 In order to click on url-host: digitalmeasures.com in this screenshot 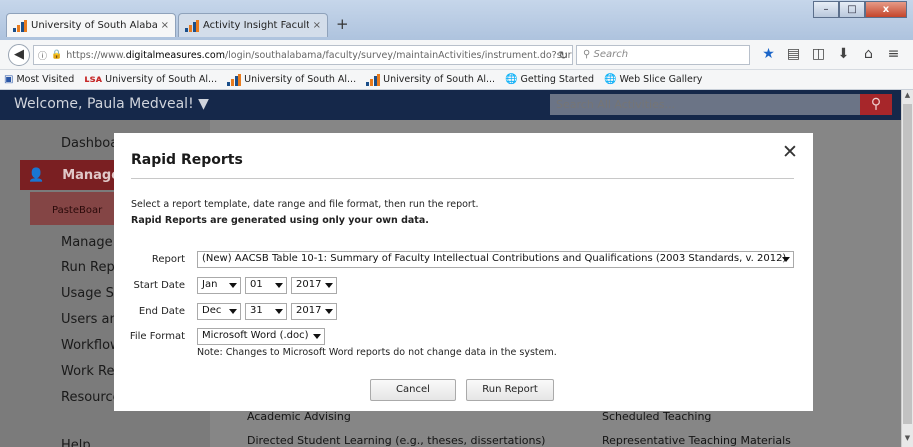, I will do `click(175, 55)`.